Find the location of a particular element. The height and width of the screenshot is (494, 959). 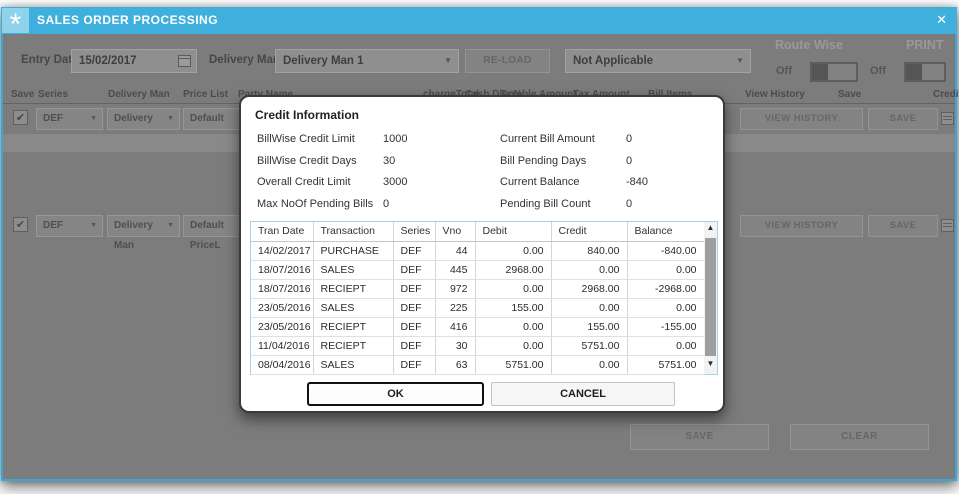

scroll-down-icon: ▼ is located at coordinates (710, 366).